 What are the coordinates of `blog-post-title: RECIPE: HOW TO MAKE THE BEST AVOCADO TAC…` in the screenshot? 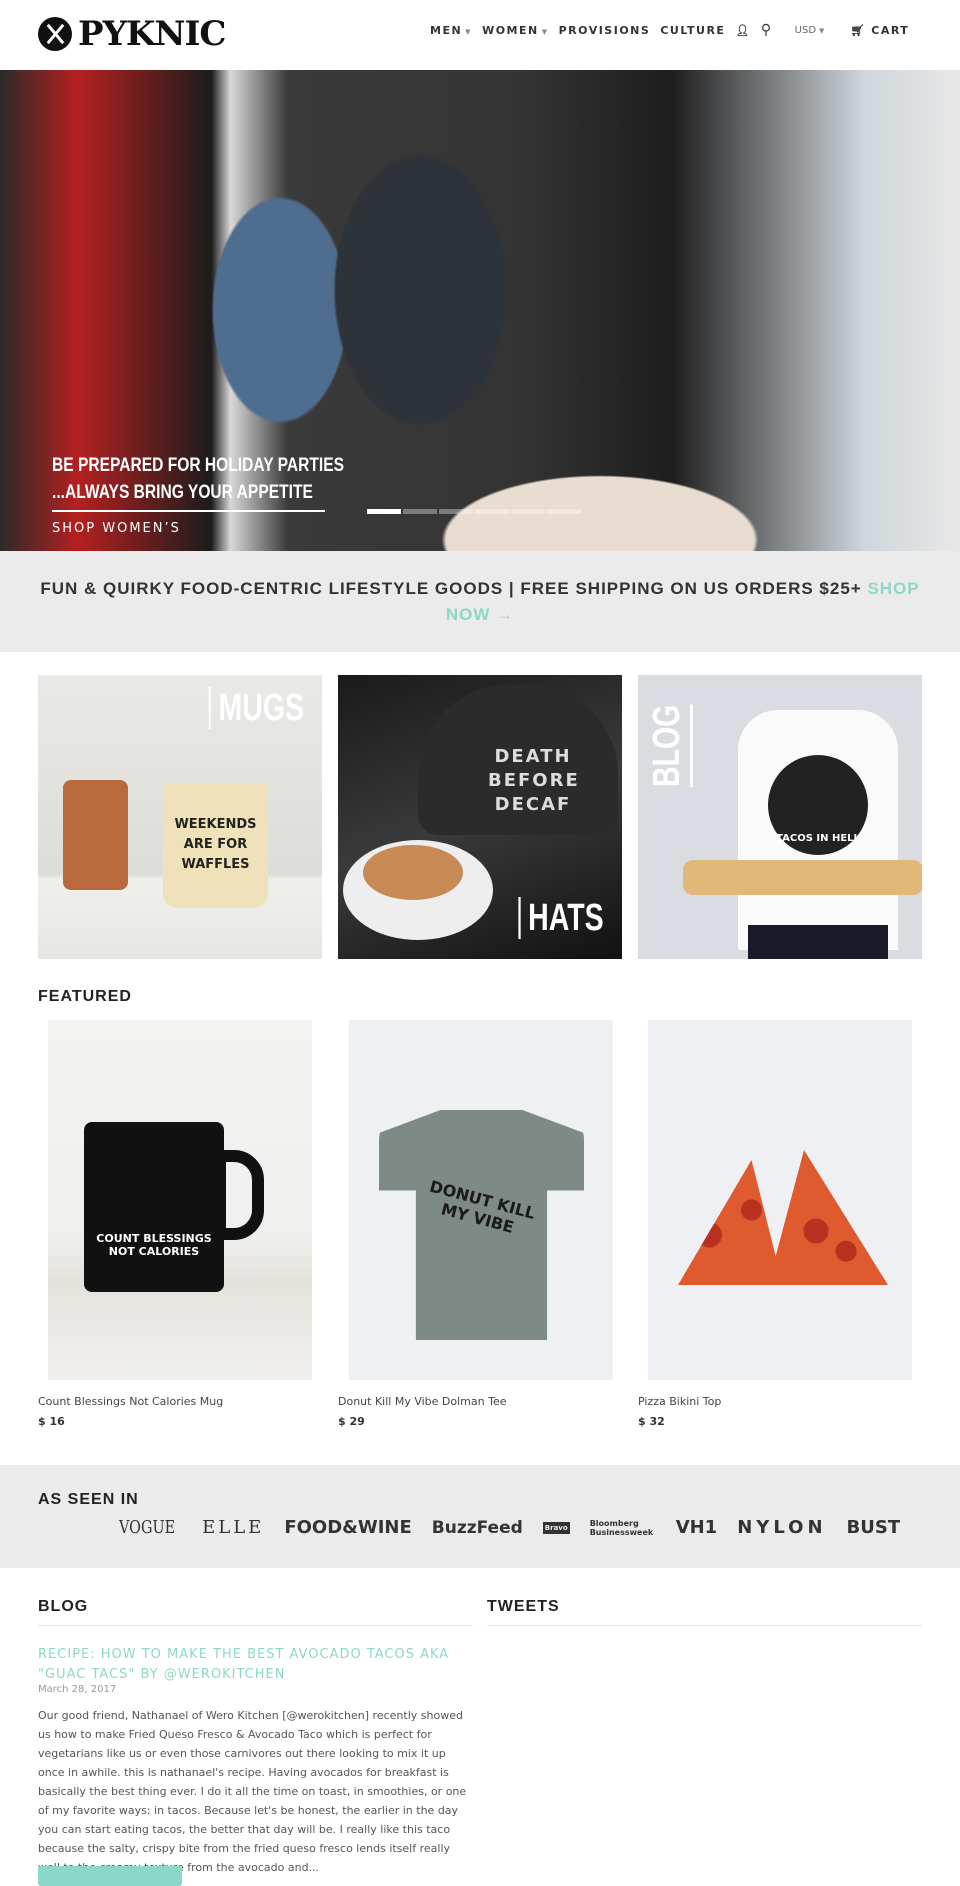 It's located at (253, 1665).